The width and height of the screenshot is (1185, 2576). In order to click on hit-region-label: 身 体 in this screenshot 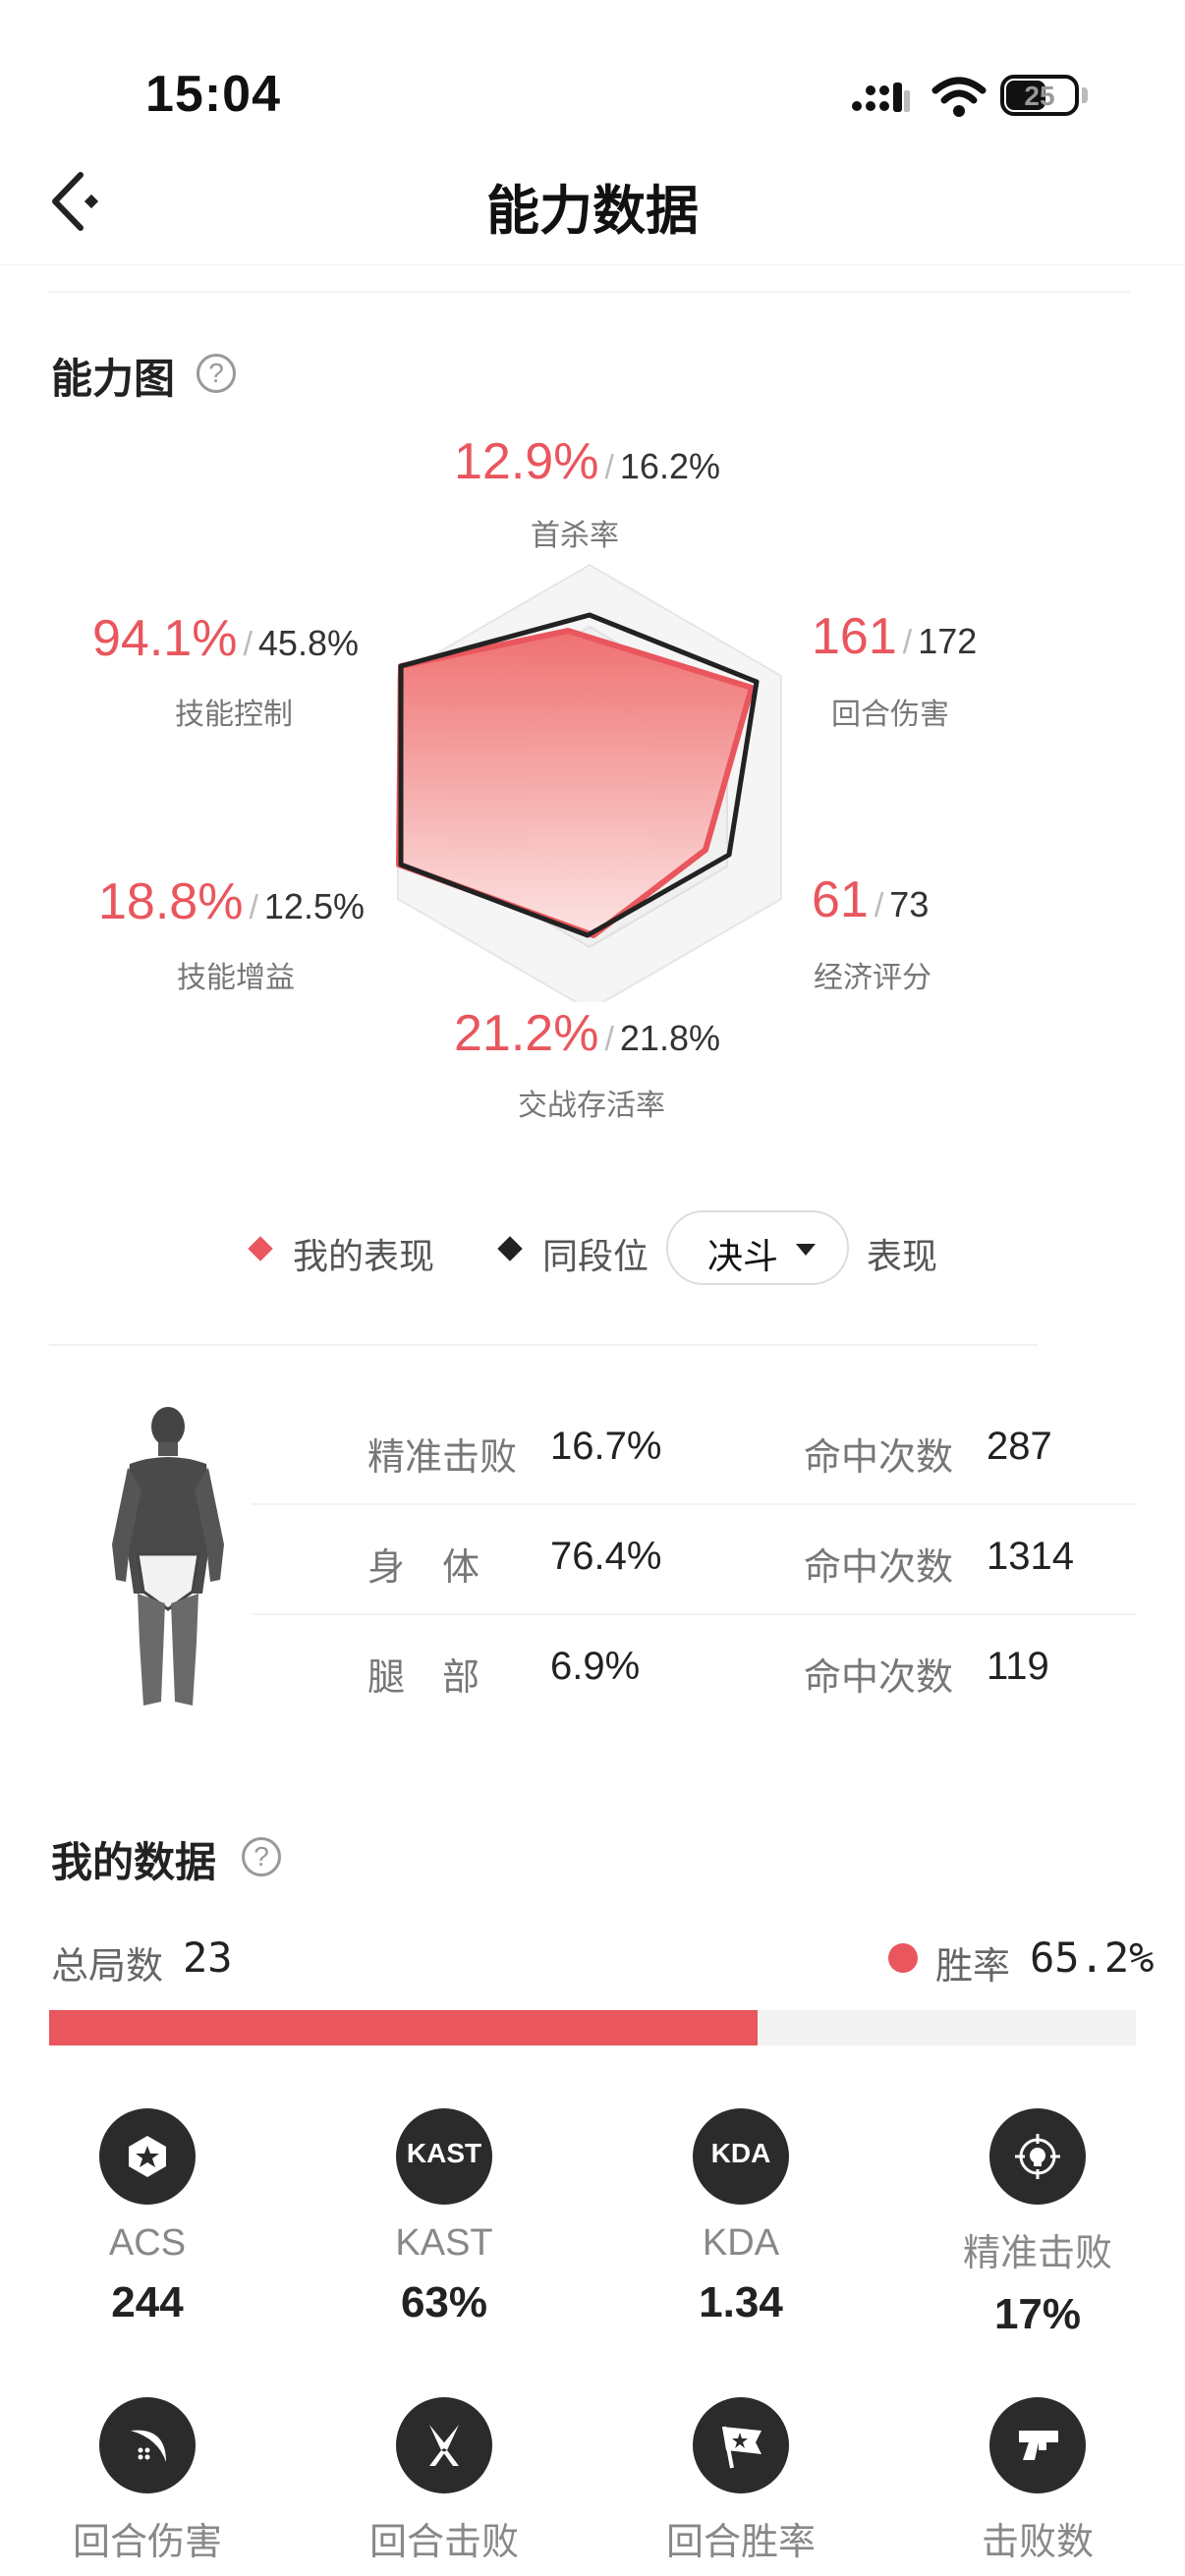, I will do `click(424, 1568)`.